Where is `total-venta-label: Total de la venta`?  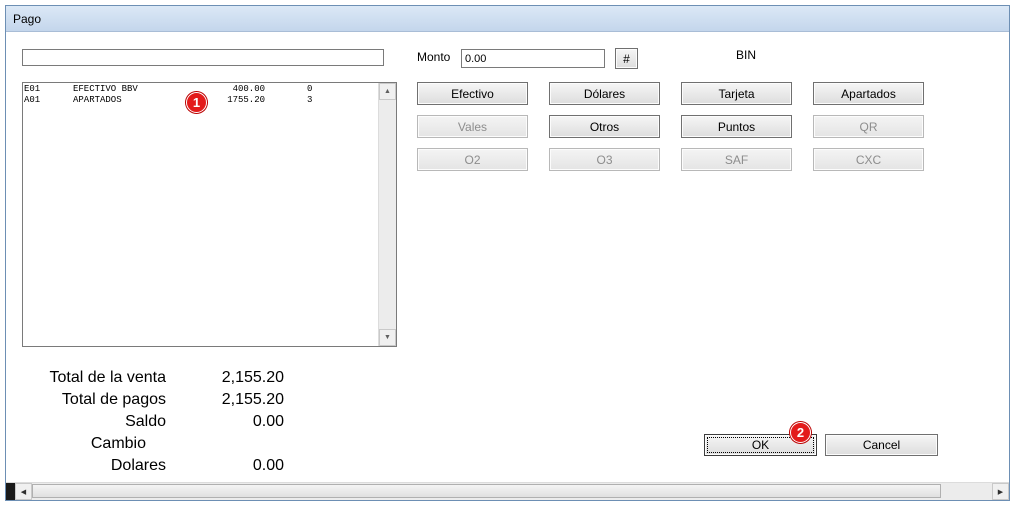 total-venta-label: Total de la venta is located at coordinates (107, 377).